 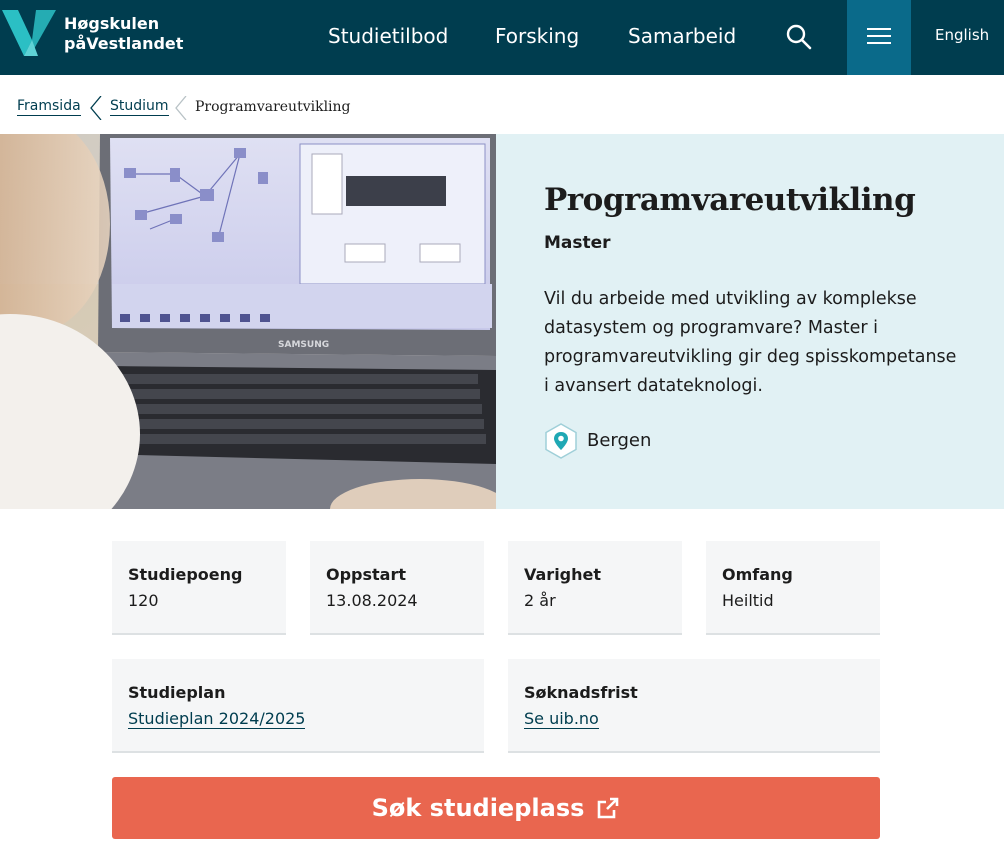 I want to click on external-link-icon, so click(x=608, y=808).